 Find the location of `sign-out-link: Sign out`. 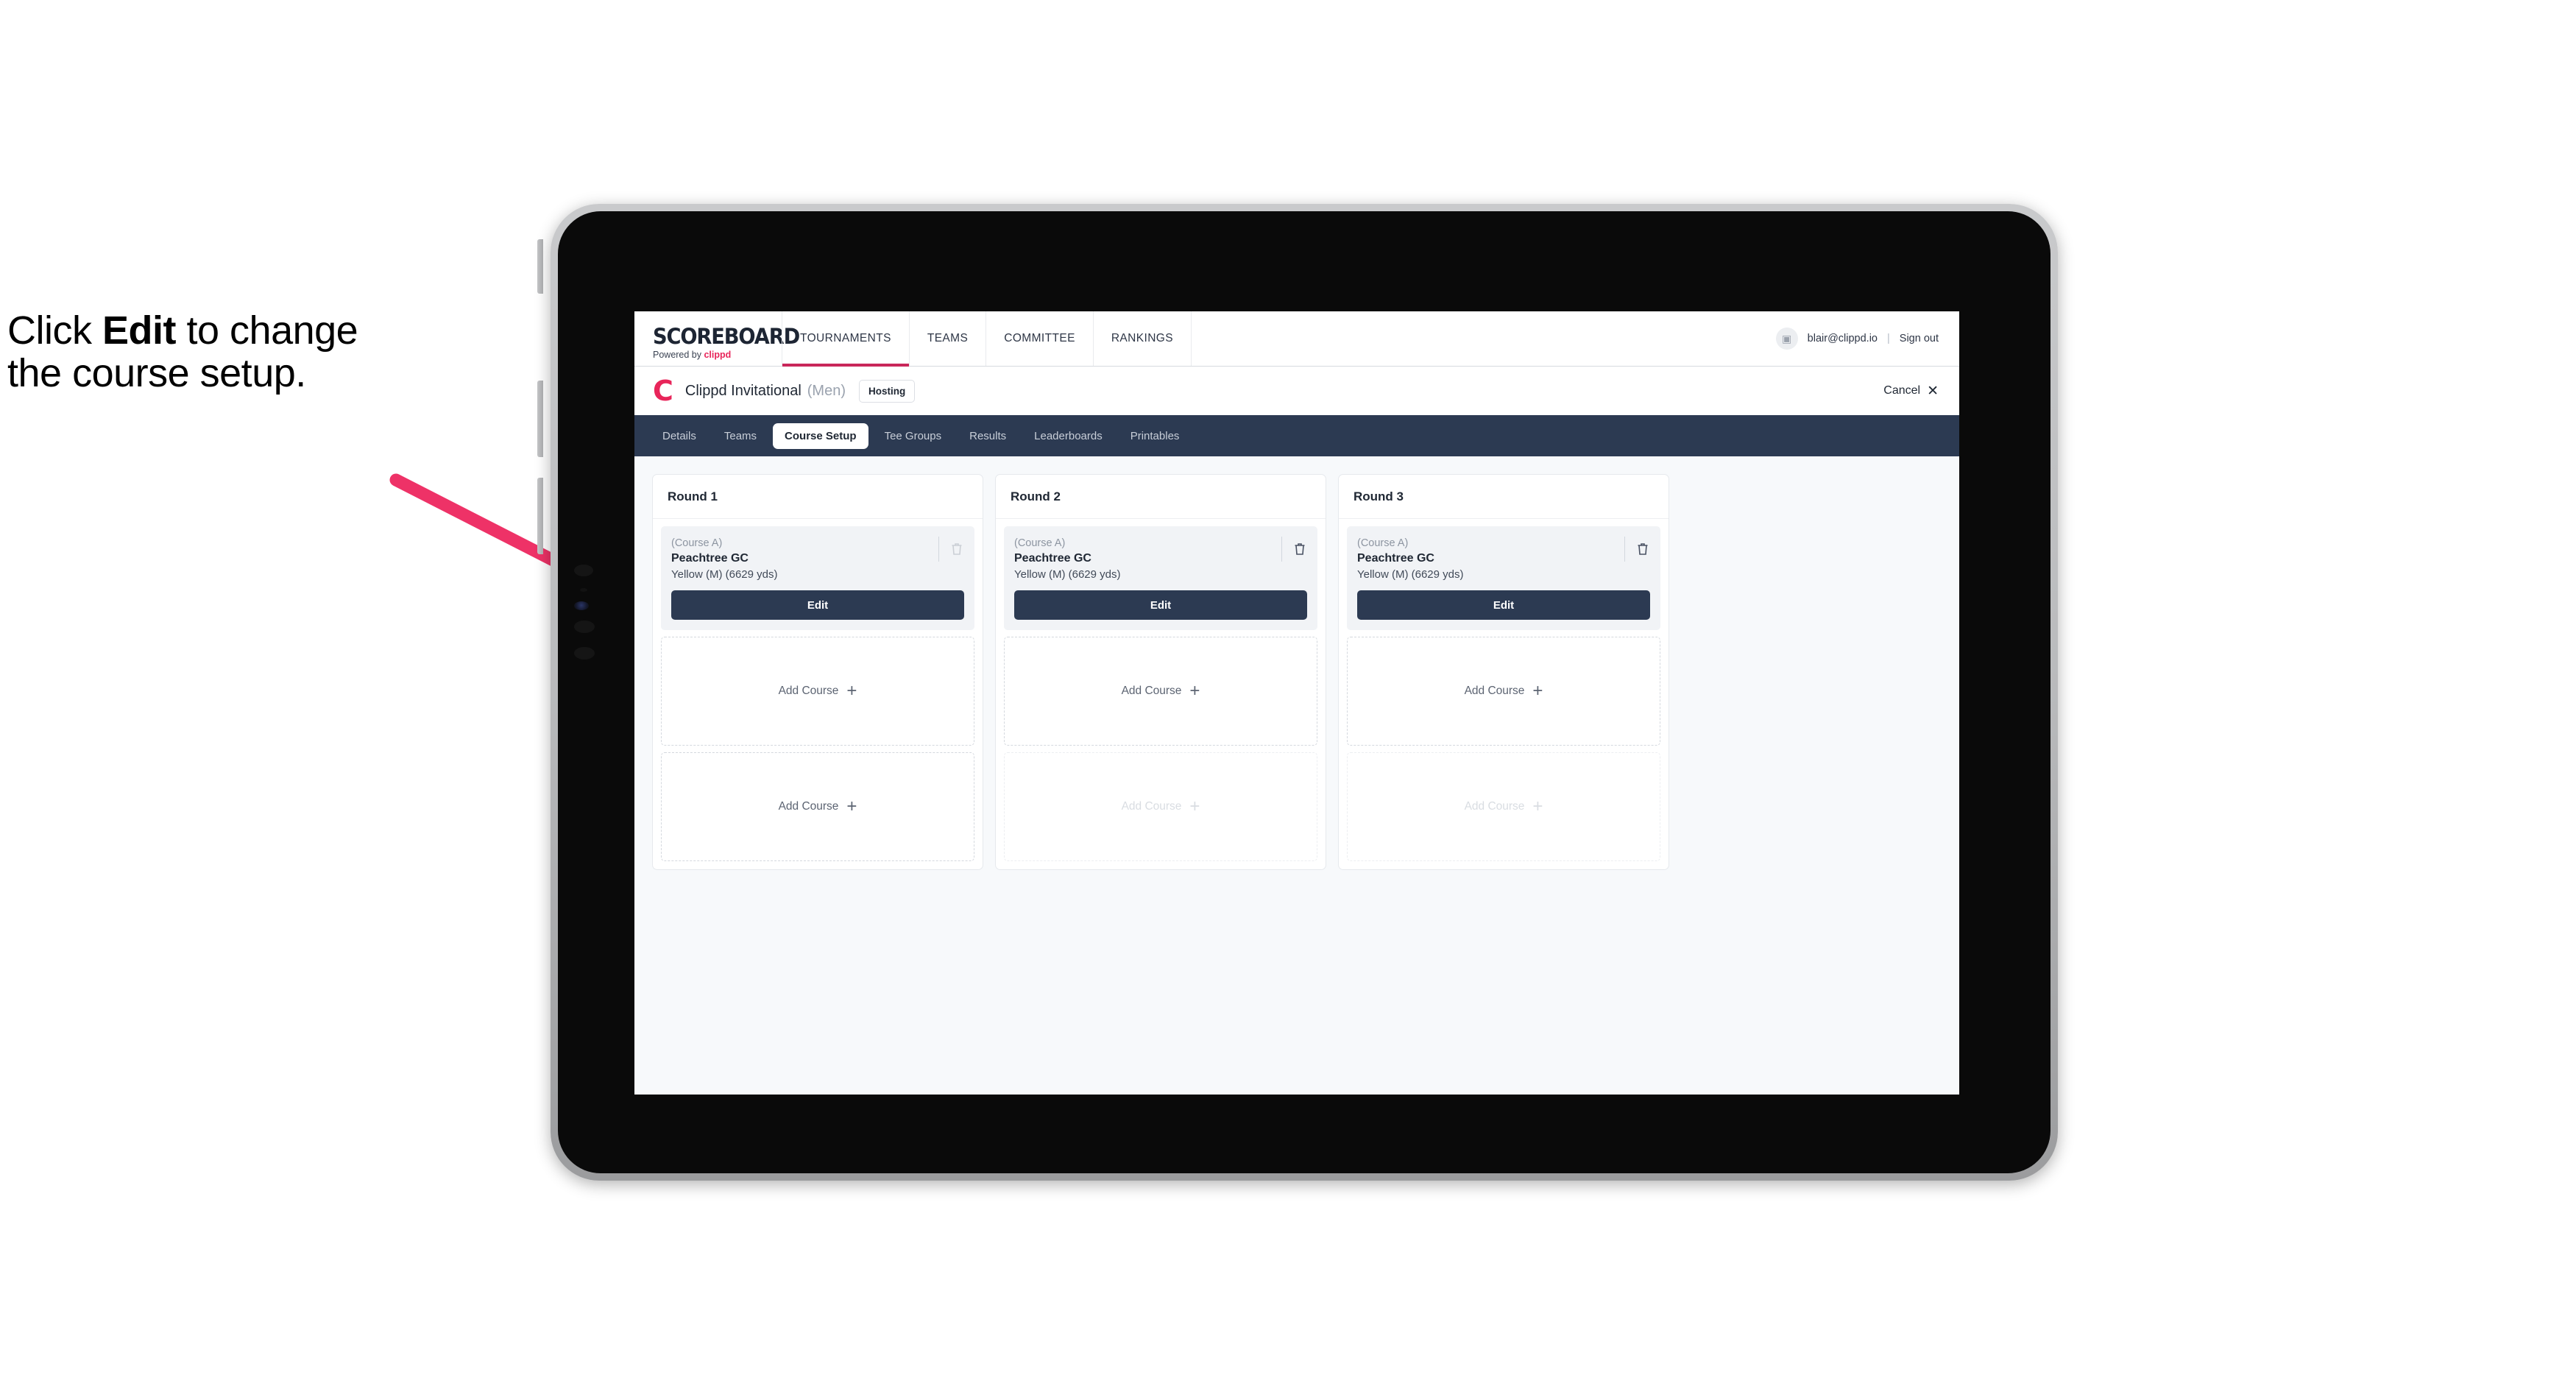

sign-out-link: Sign out is located at coordinates (1919, 338).